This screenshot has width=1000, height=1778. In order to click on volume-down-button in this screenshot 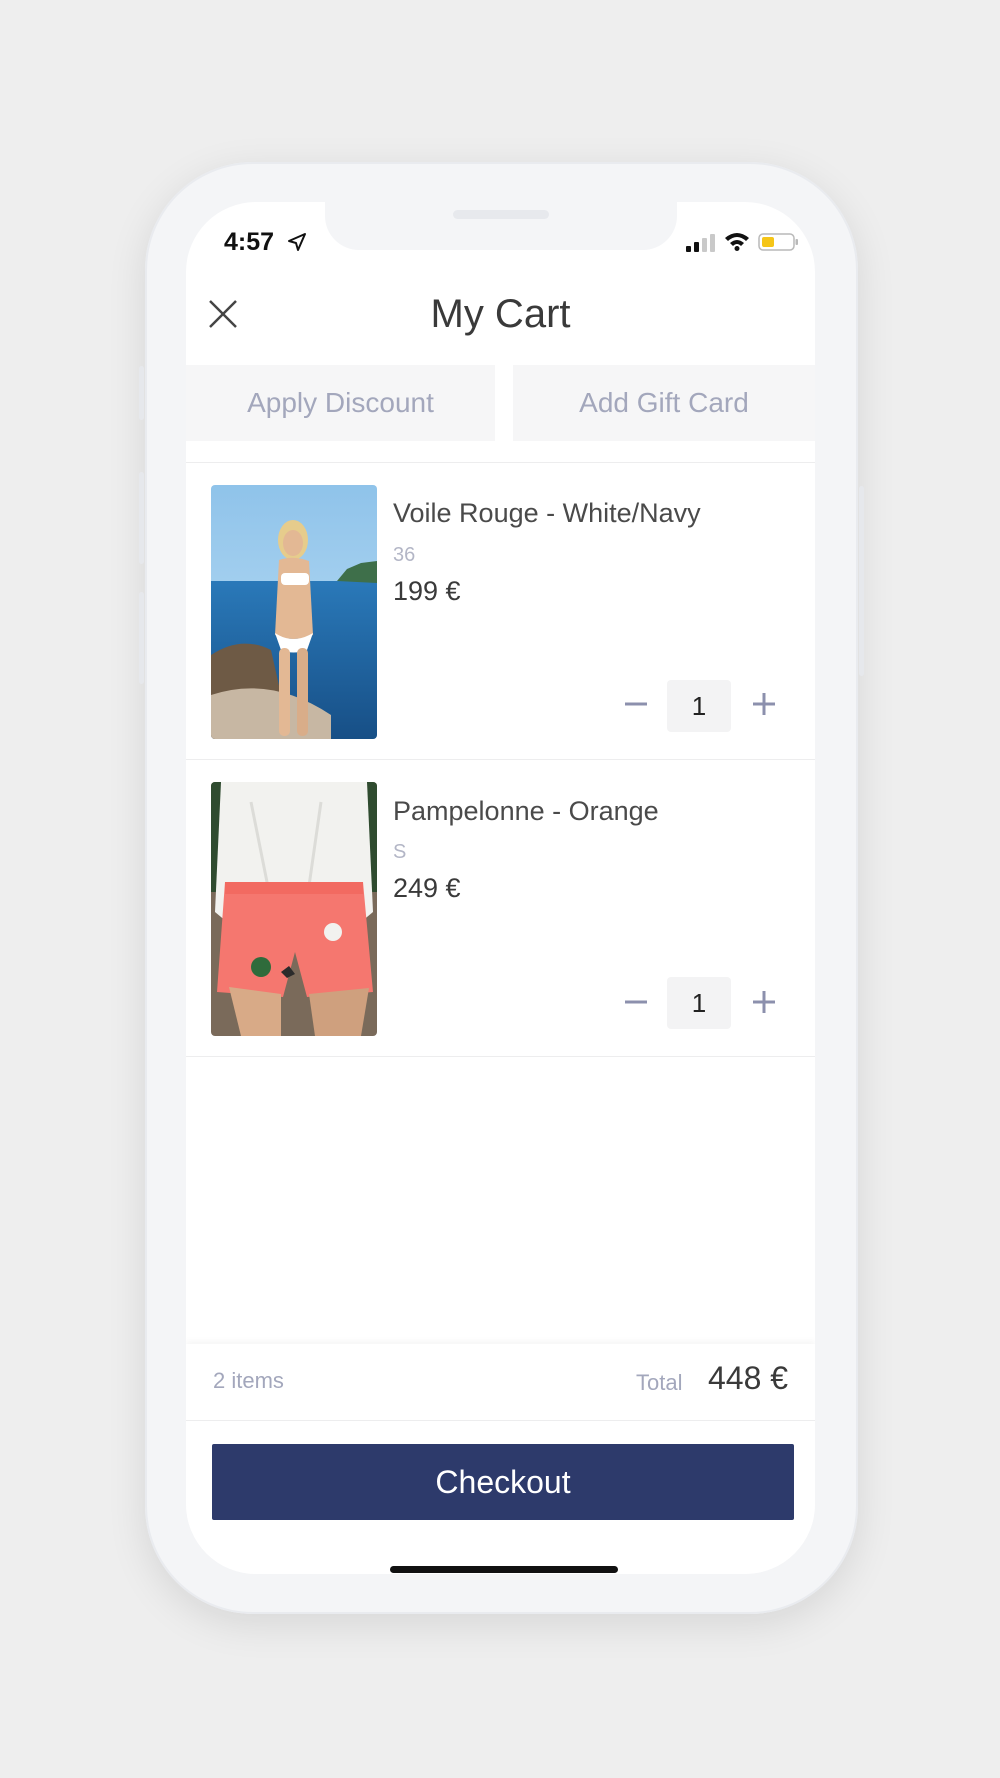, I will do `click(141, 638)`.